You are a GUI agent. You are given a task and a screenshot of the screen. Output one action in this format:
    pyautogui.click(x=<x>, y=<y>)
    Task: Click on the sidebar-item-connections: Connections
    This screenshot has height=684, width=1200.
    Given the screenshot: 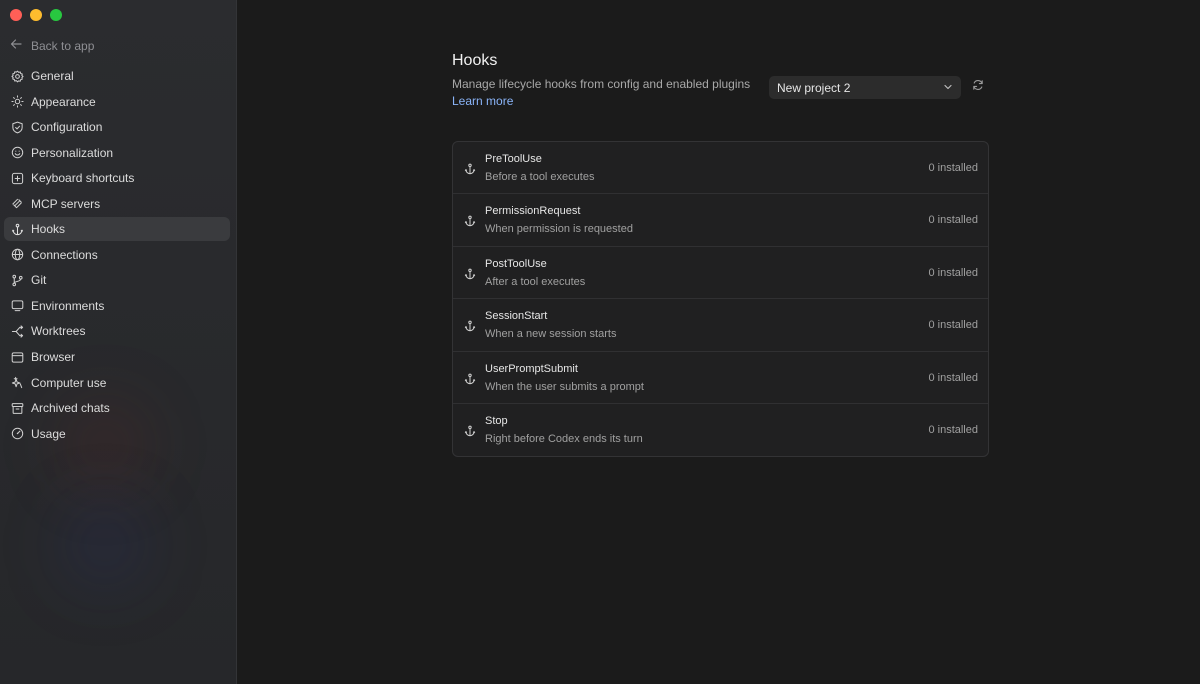 What is the action you would take?
    pyautogui.click(x=117, y=255)
    